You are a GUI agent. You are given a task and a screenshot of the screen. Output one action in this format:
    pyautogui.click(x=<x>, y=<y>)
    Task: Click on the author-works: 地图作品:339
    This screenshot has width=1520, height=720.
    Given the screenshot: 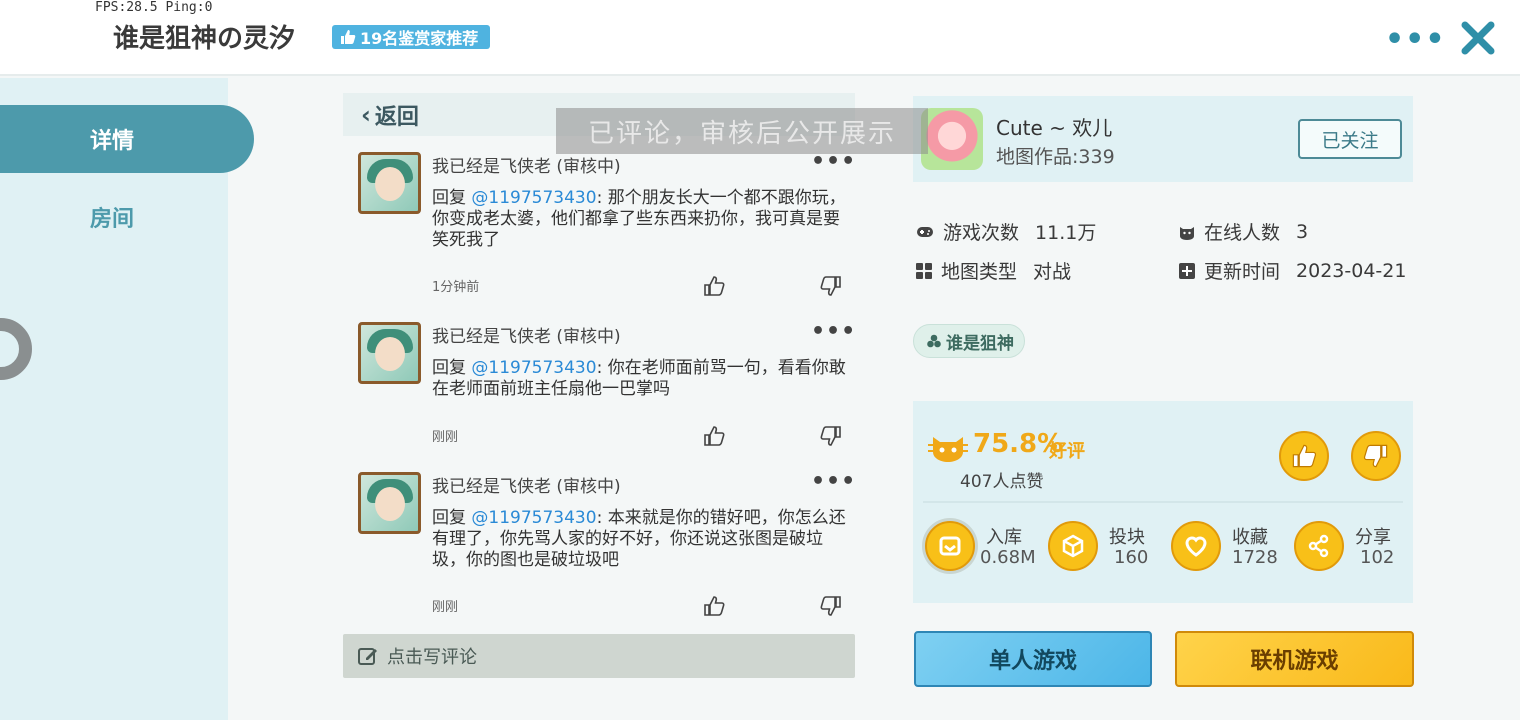 What is the action you would take?
    pyautogui.click(x=1055, y=157)
    